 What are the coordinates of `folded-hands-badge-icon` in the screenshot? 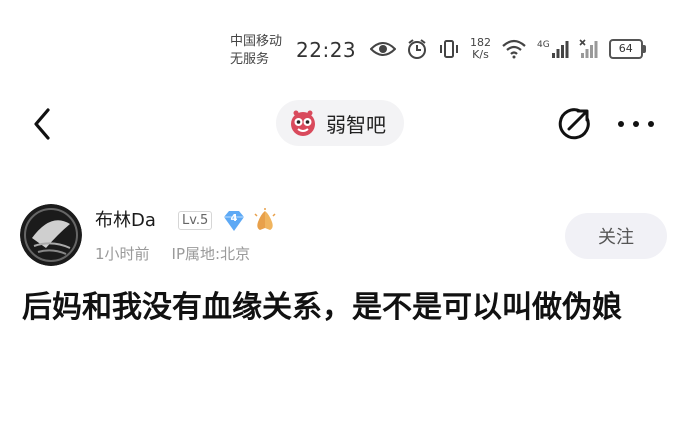 It's located at (265, 219).